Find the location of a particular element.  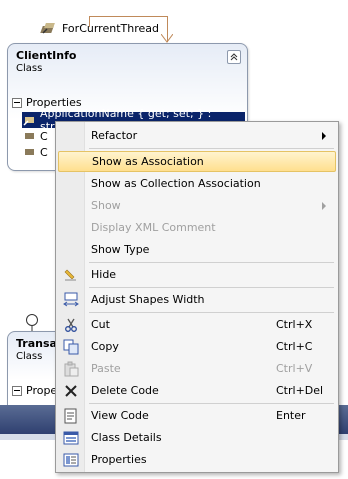

menu-item-label: Show is located at coordinates (106, 205).